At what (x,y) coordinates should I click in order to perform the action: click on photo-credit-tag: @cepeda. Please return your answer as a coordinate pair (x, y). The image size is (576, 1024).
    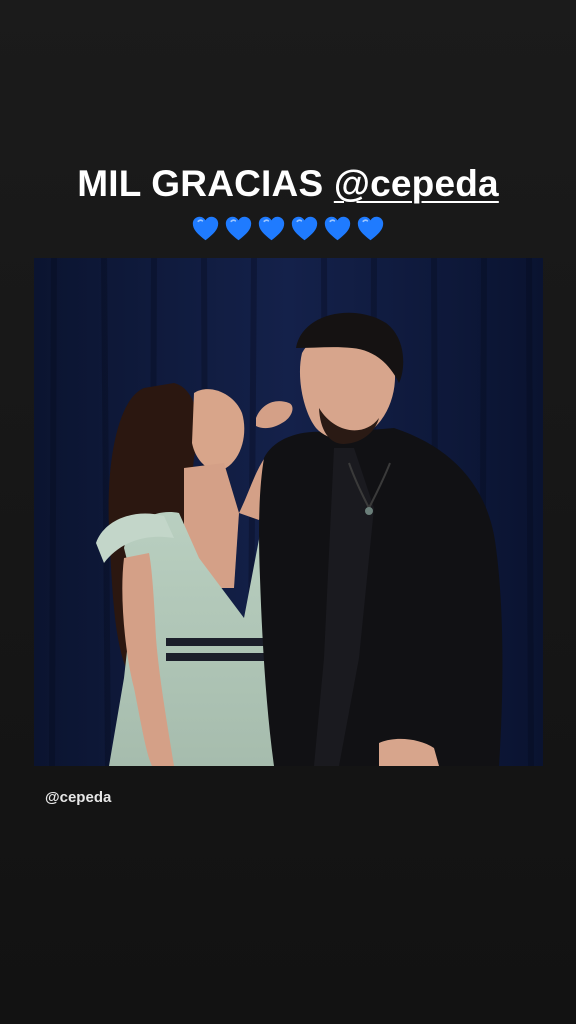
    Looking at the image, I should click on (78, 798).